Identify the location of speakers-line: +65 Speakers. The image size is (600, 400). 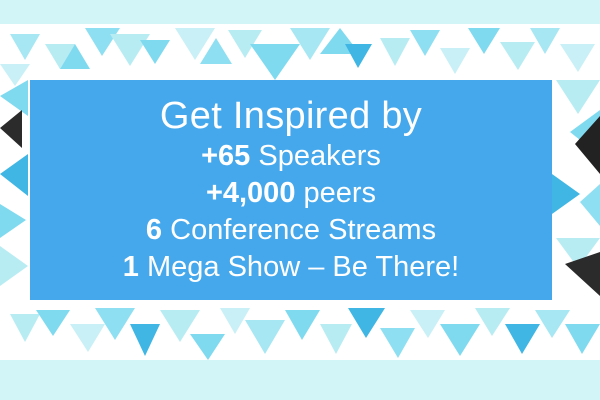
(291, 156).